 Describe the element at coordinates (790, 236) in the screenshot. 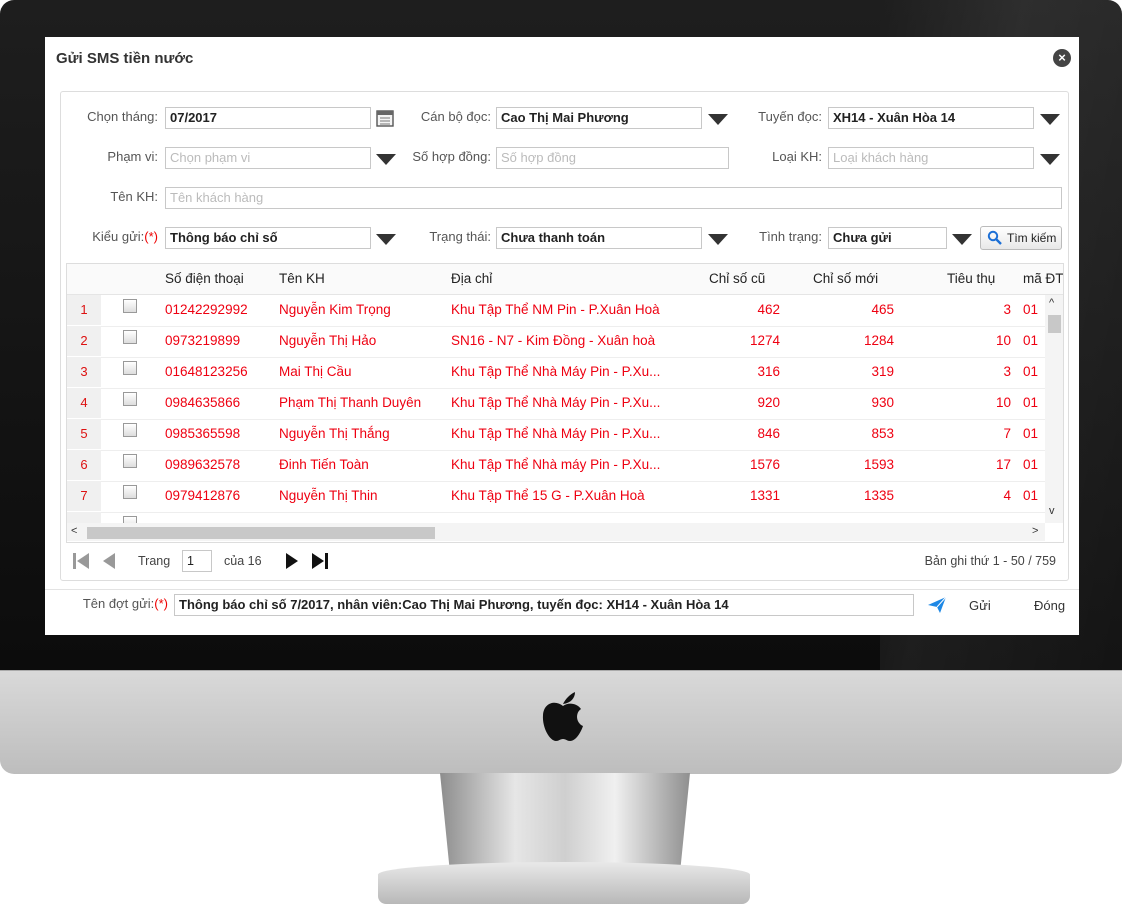

I see `send-state-label: Tình trạng:` at that location.